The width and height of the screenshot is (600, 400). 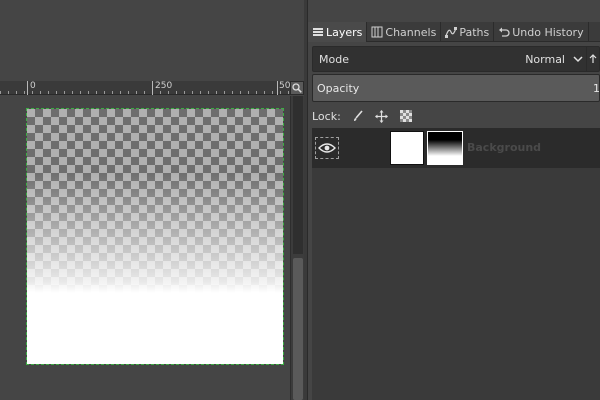 What do you see at coordinates (285, 86) in the screenshot?
I see `ruler-label: 50` at bounding box center [285, 86].